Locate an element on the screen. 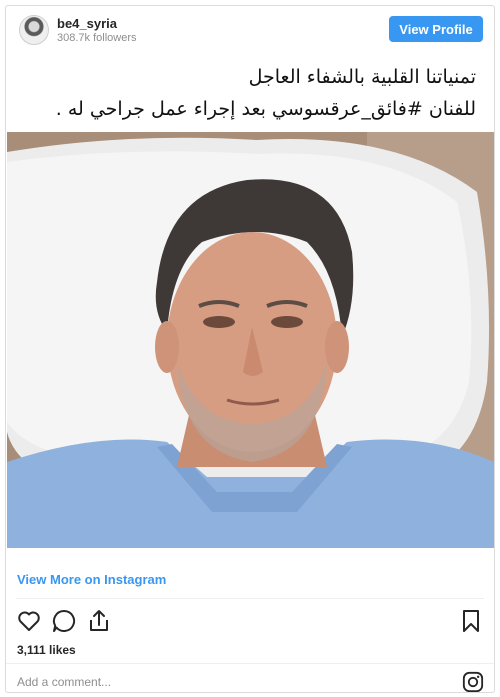  post-header: be4_syria 308.7k followers View Profile is located at coordinates (250, 29).